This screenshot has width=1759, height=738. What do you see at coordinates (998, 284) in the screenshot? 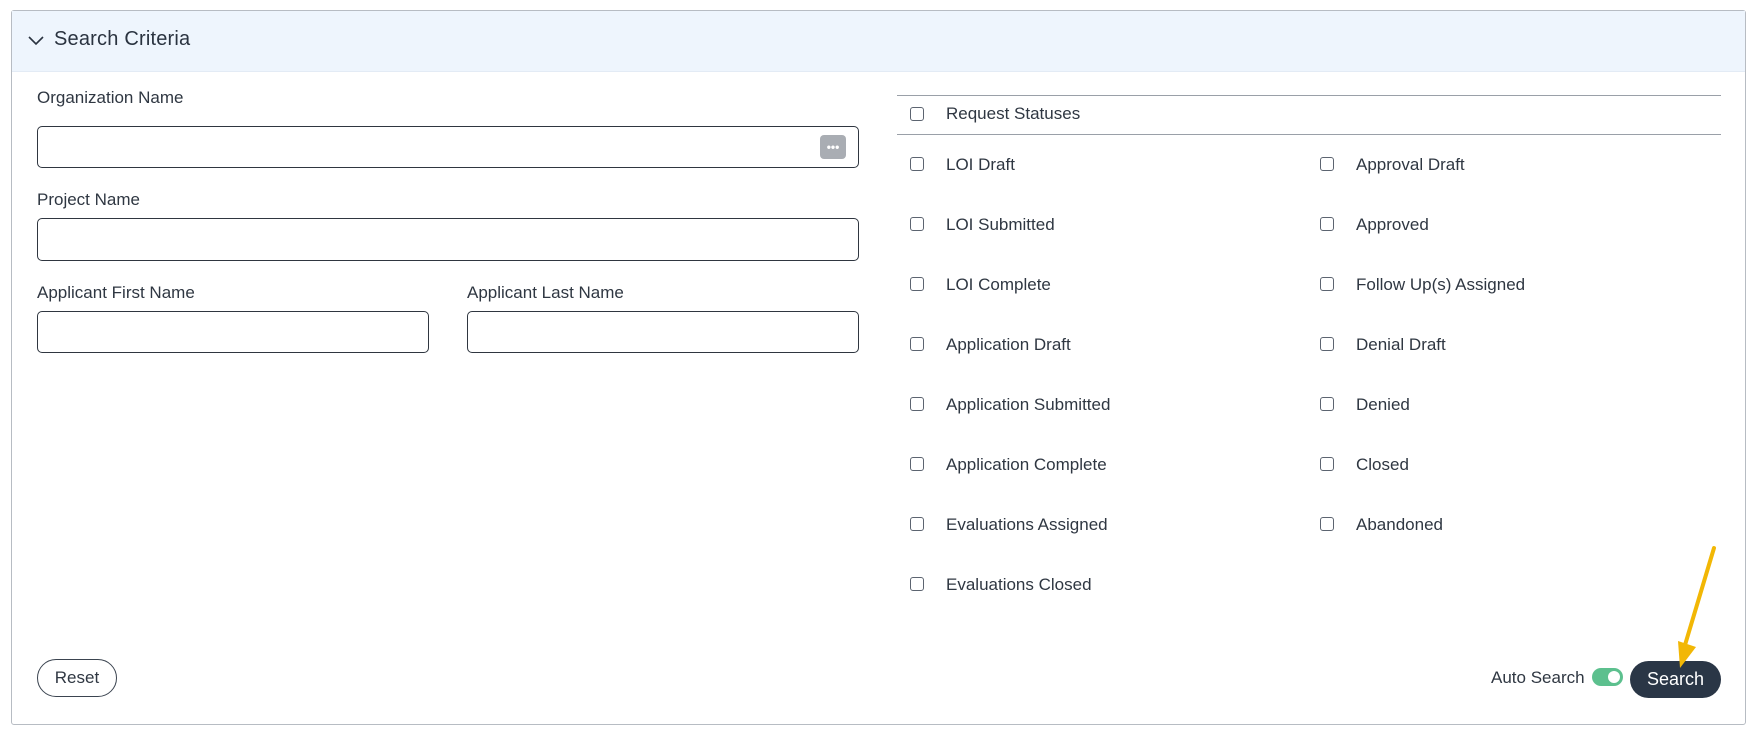
I see `status-label: LOI Complete` at bounding box center [998, 284].